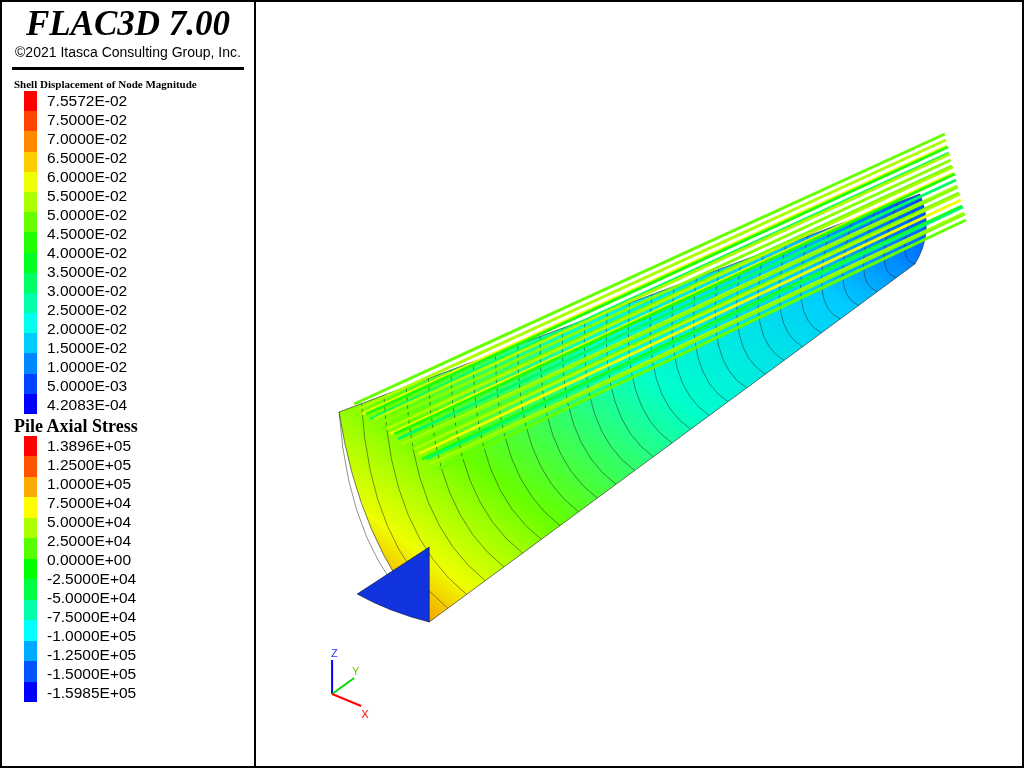  I want to click on legend-value: 4.5000E-02, so click(87, 233).